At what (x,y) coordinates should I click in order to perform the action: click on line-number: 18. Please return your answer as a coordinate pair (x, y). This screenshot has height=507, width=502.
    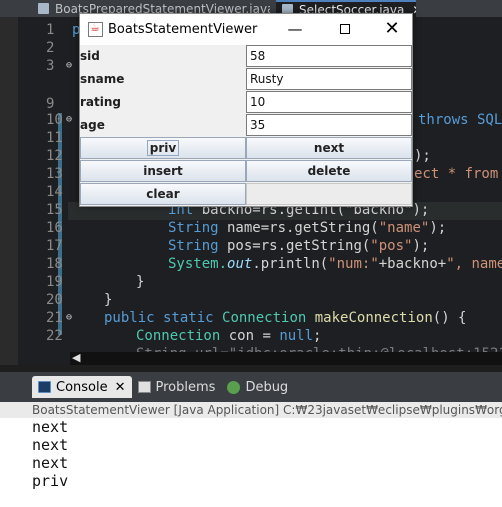
    Looking at the image, I should click on (54, 264).